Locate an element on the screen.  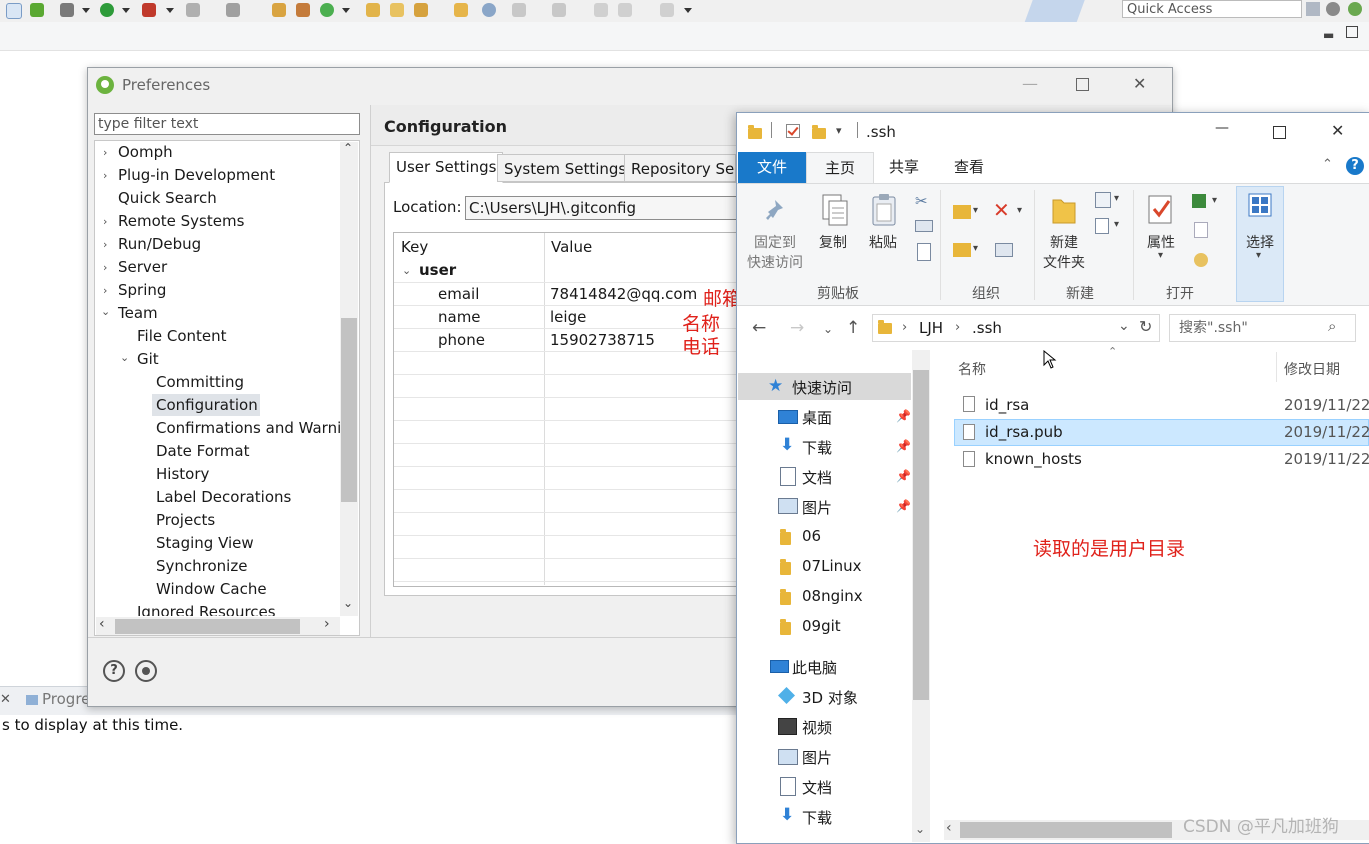
tree-item-window-cache: Window Cache is located at coordinates (211, 589).